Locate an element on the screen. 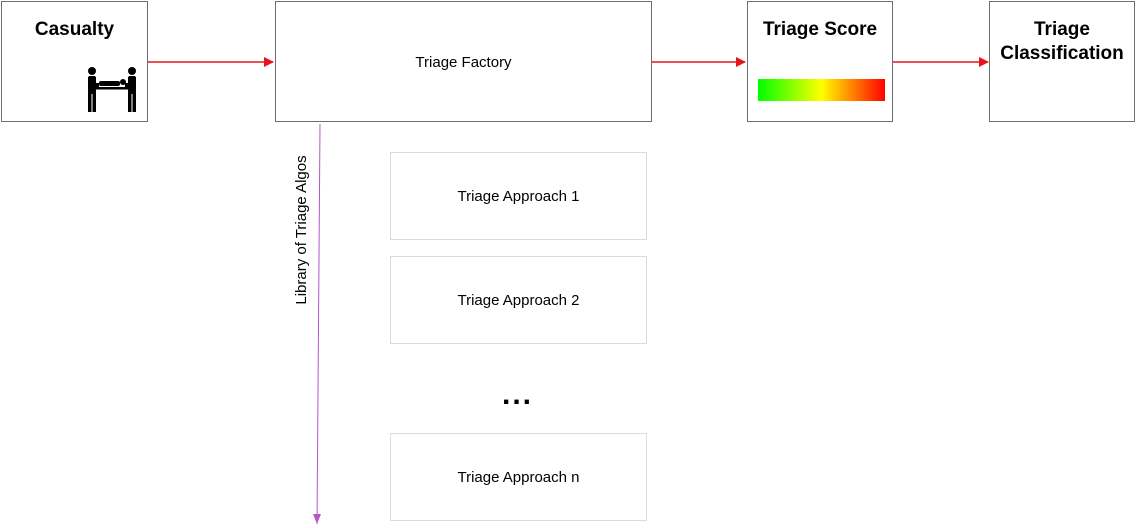 This screenshot has height=528, width=1136. stretcher-carriers-icon is located at coordinates (112, 89).